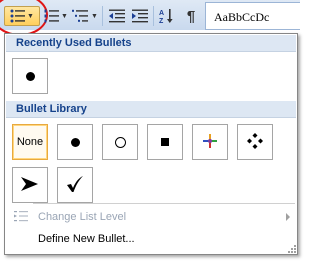 The height and width of the screenshot is (266, 320). Describe the element at coordinates (52, 16) in the screenshot. I see `numbered-list-icon` at that location.